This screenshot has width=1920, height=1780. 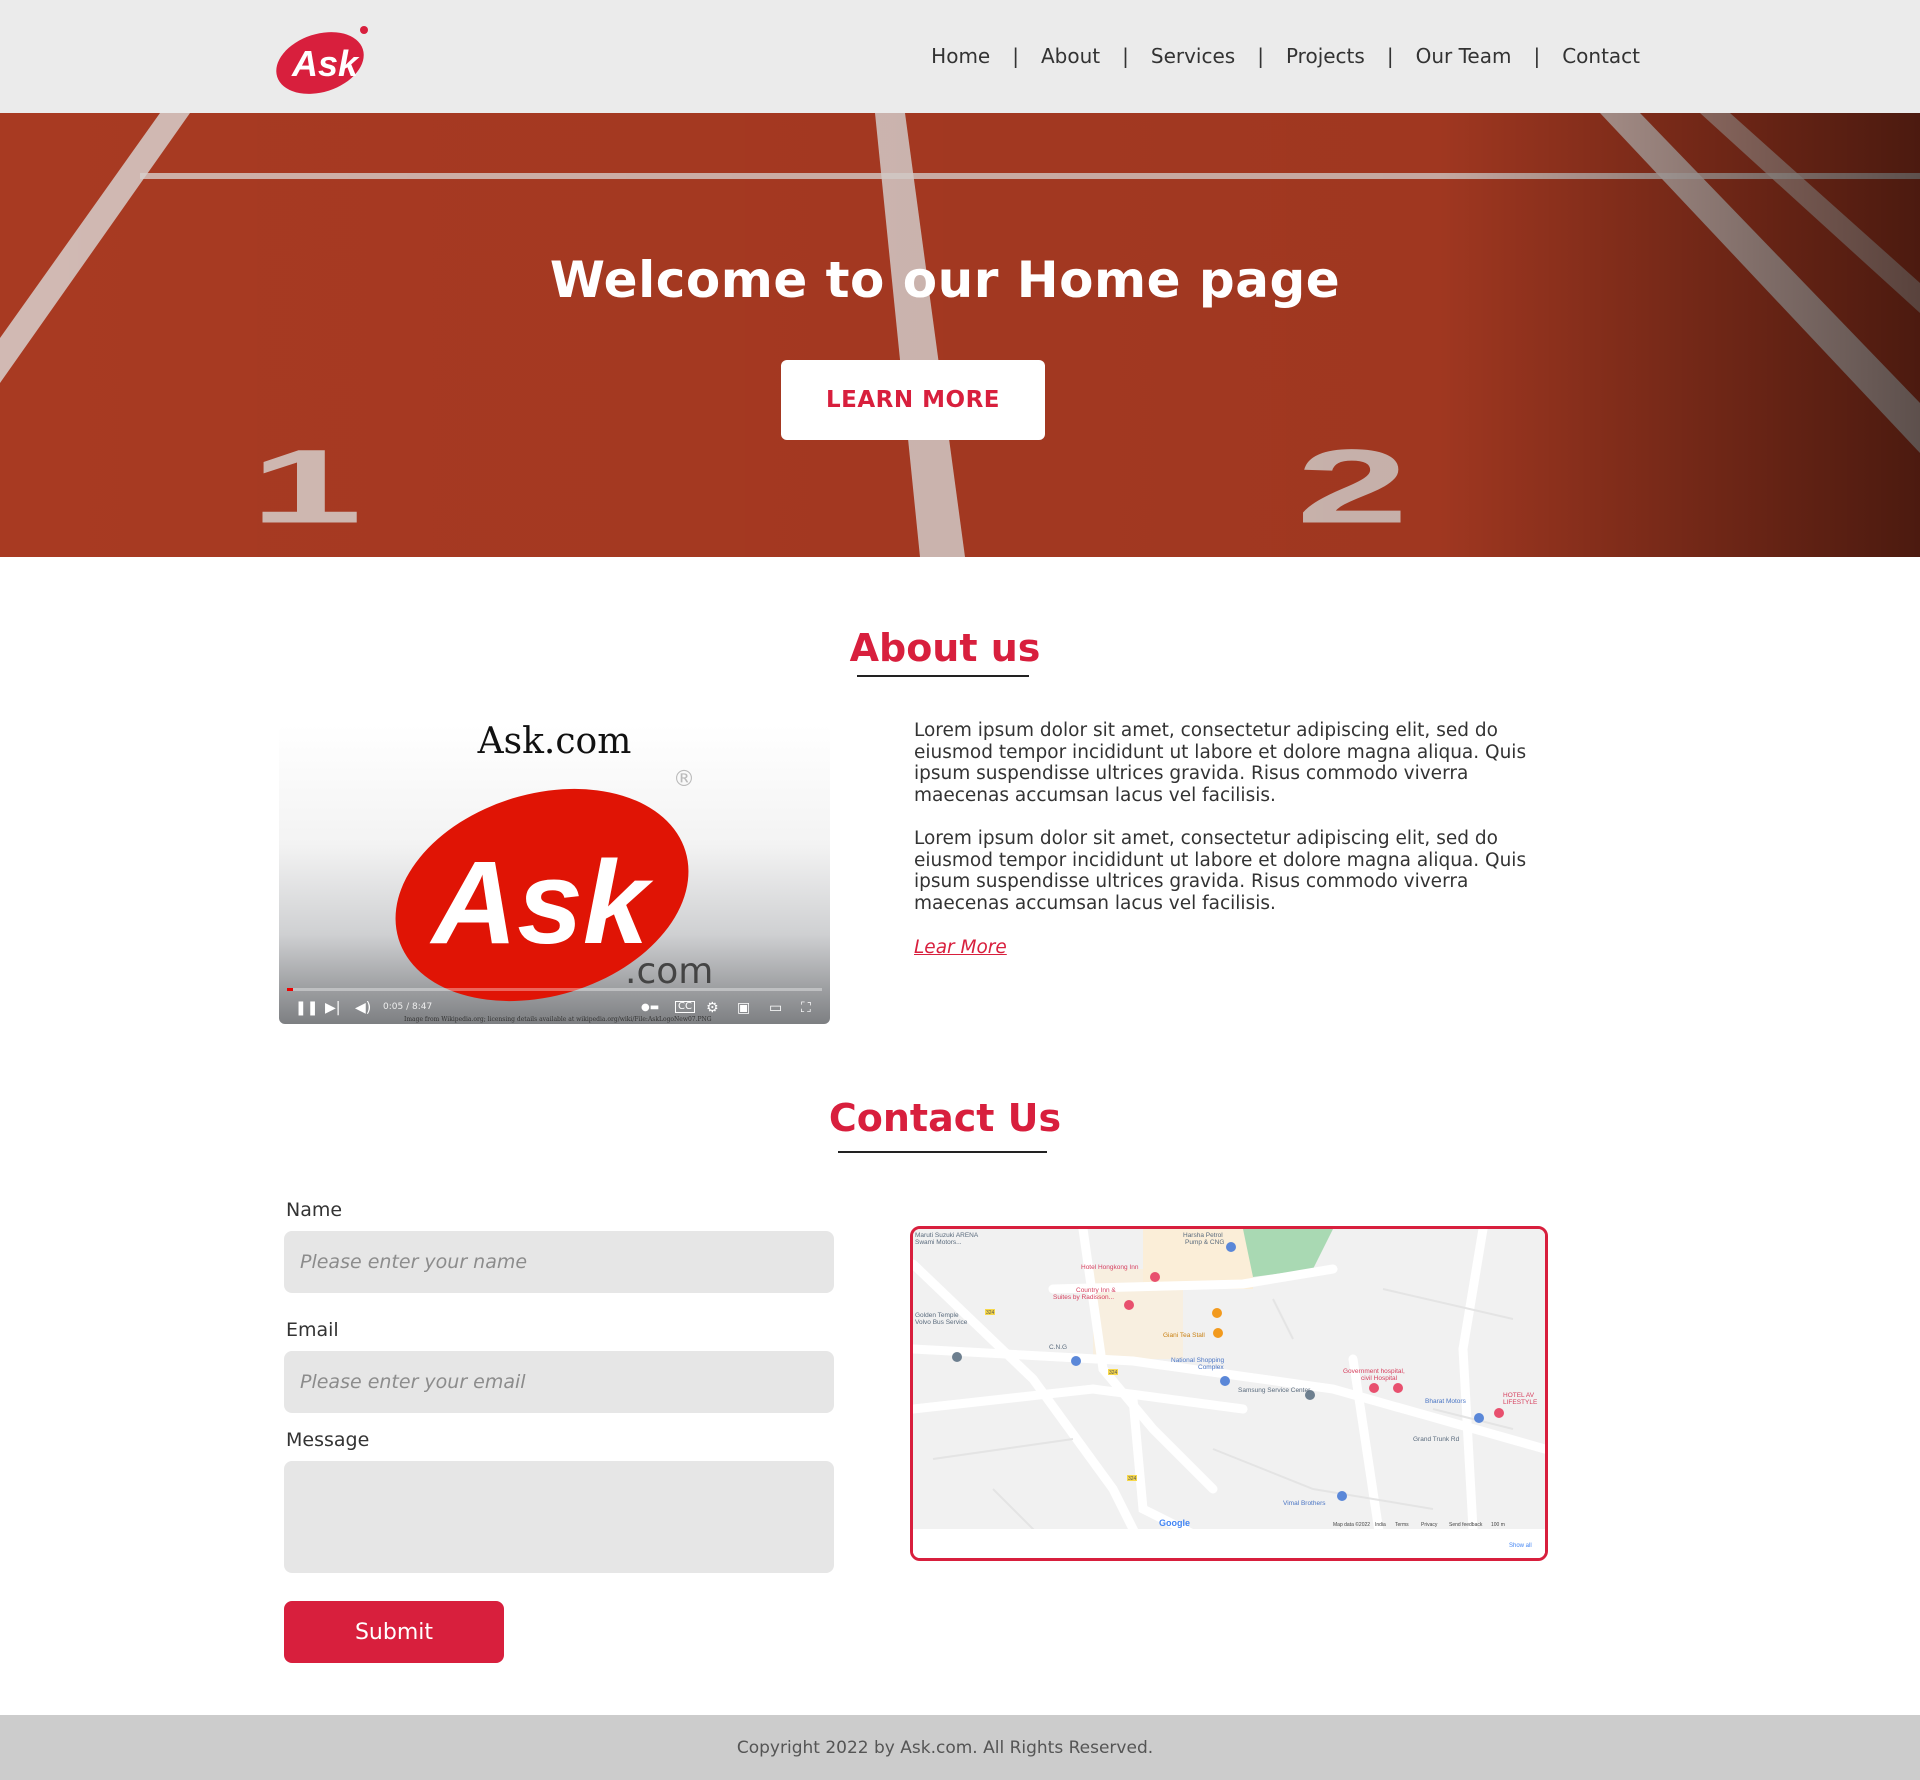 What do you see at coordinates (685, 1007) in the screenshot?
I see `captions-icon: CC` at bounding box center [685, 1007].